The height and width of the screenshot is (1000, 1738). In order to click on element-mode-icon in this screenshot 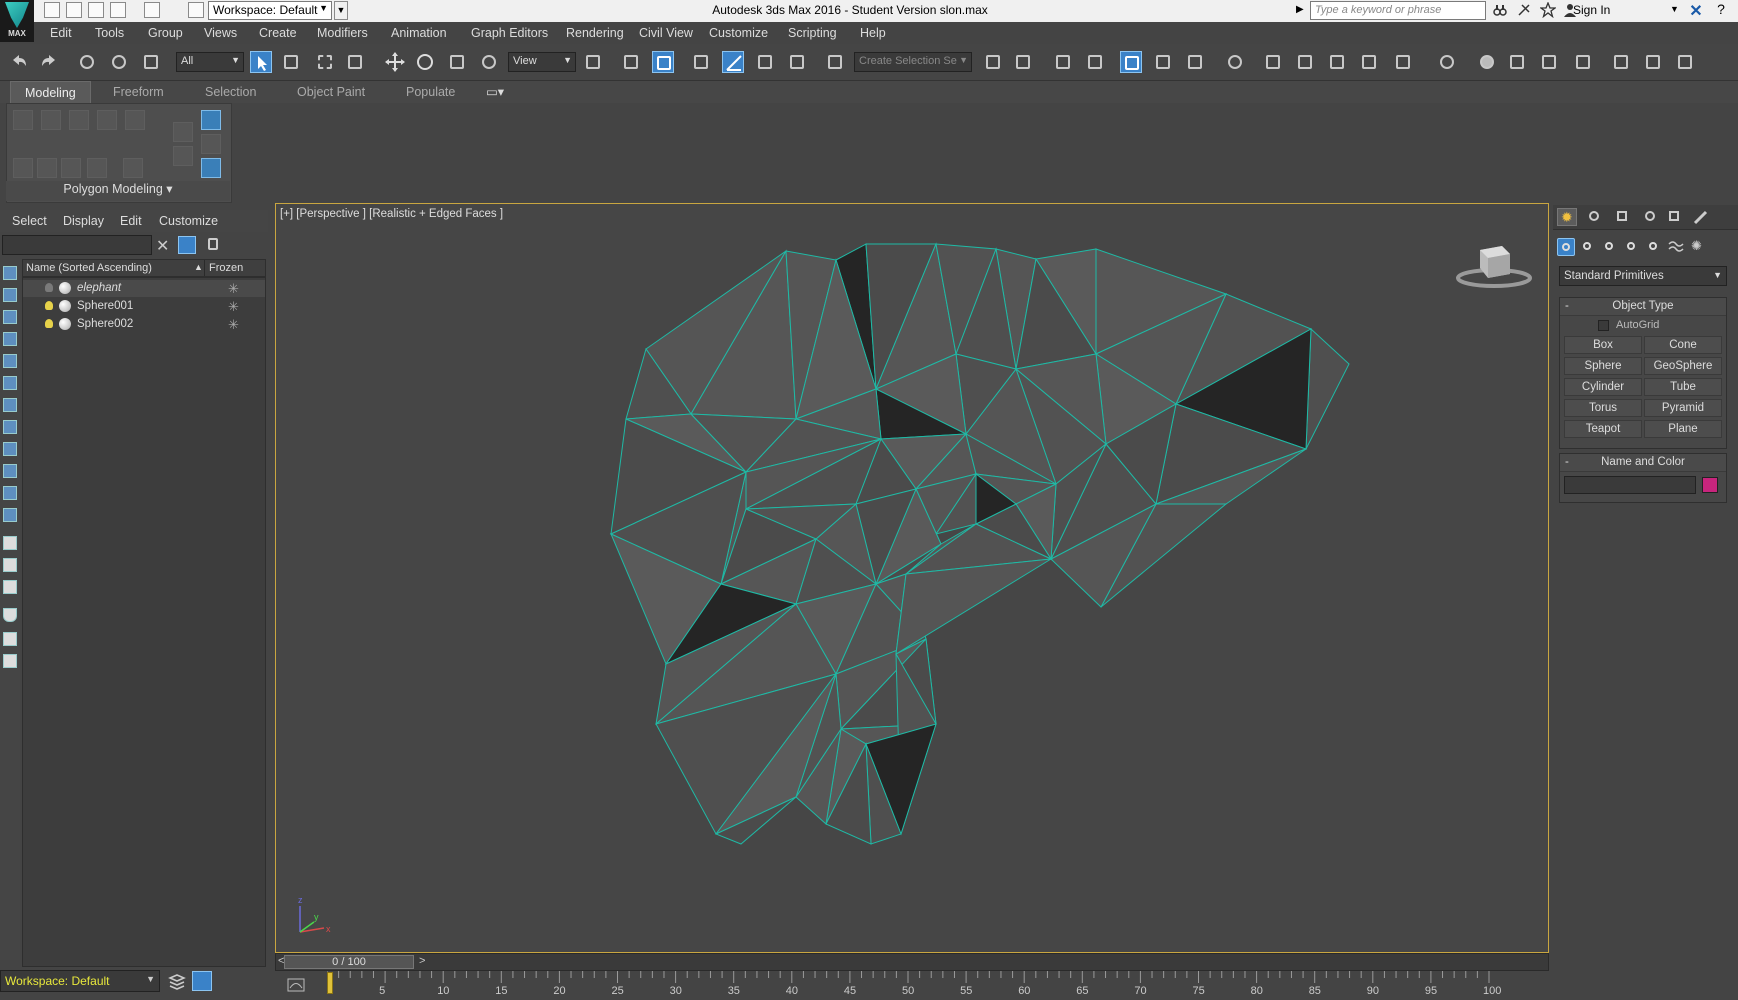, I will do `click(135, 120)`.